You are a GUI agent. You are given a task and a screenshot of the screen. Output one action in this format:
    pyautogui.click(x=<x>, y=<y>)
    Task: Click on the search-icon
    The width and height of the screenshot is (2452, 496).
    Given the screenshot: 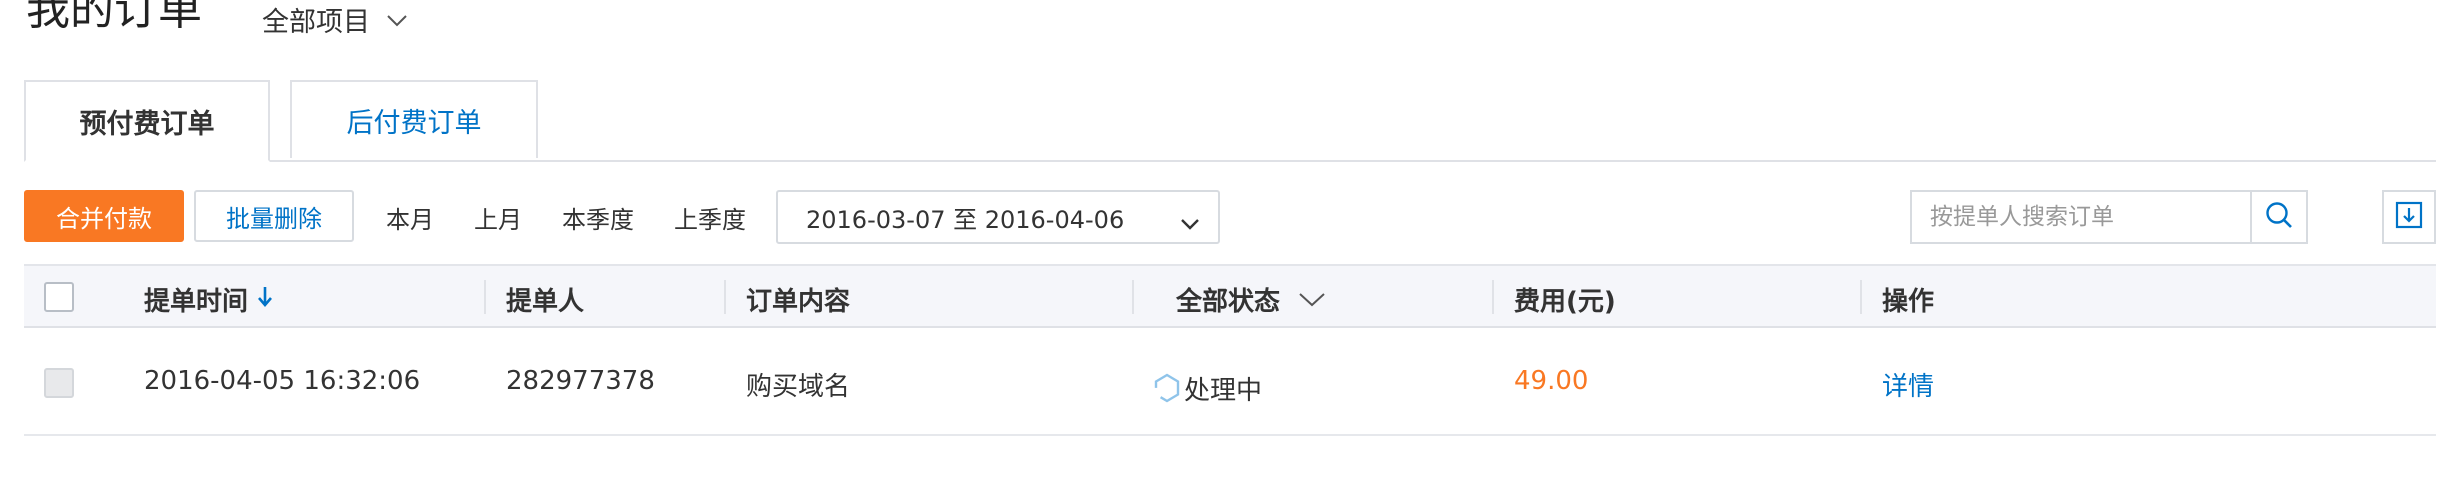 What is the action you would take?
    pyautogui.click(x=2279, y=217)
    